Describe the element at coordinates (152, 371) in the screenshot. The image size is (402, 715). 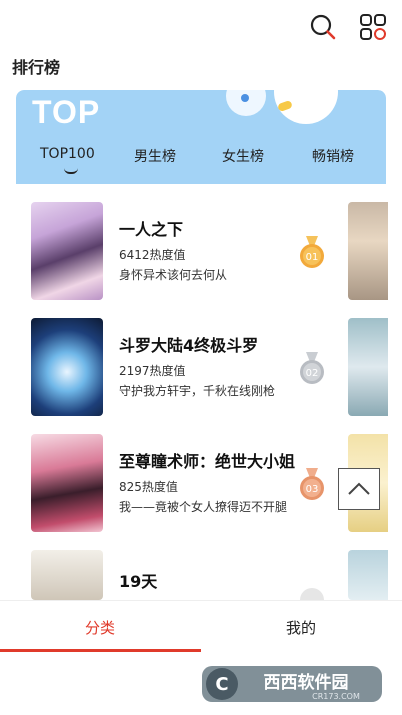
I see `comic-heat: 2197热度值` at that location.